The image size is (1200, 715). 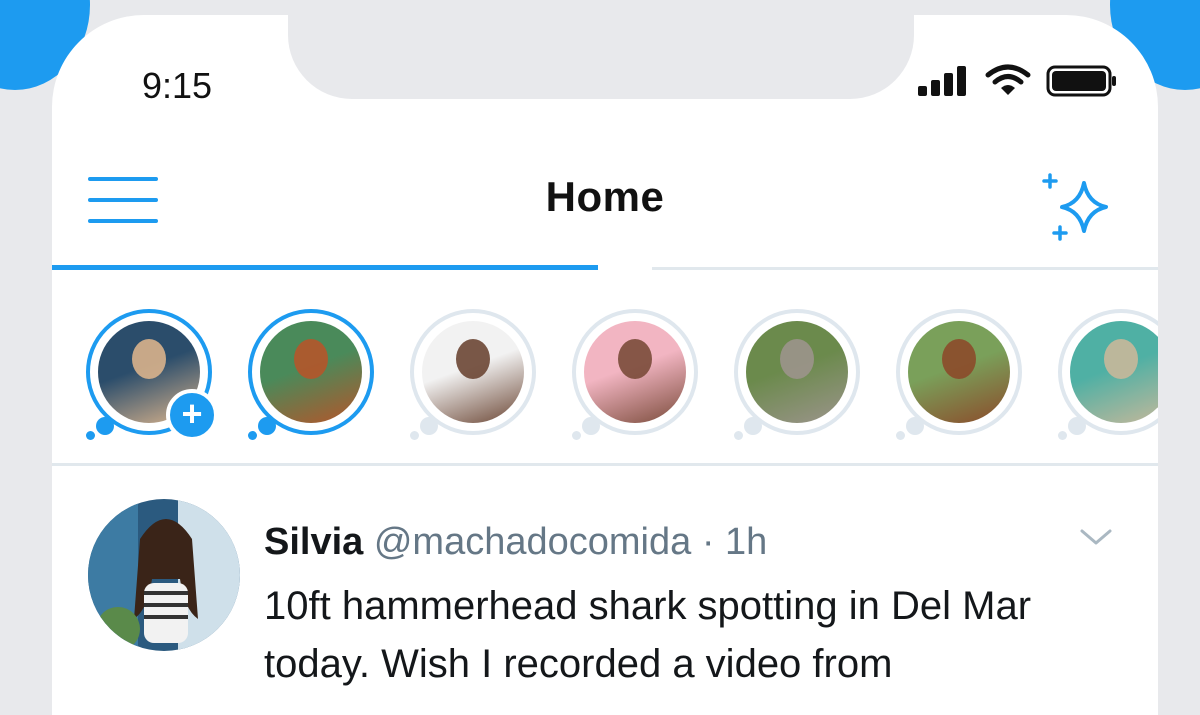 What do you see at coordinates (532, 542) in the screenshot?
I see `tweet-author-handle: @machadocomida` at bounding box center [532, 542].